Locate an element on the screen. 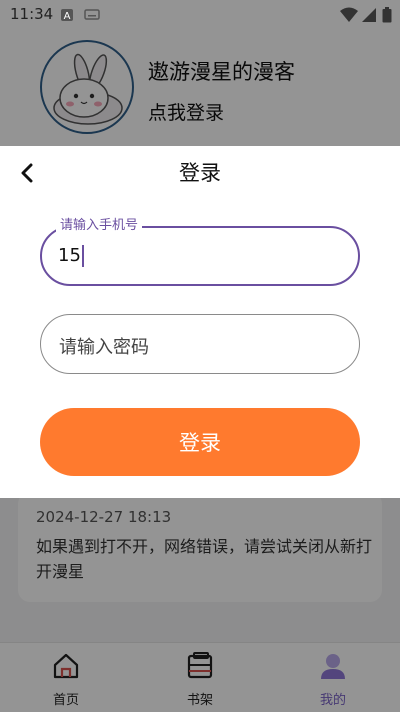  password-placeholder: 请输入密码 is located at coordinates (104, 347).